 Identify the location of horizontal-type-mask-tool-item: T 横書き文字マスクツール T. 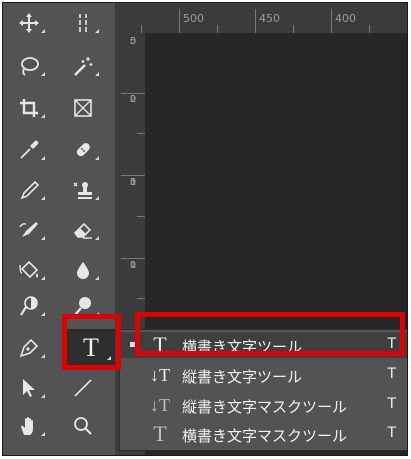
(263, 434).